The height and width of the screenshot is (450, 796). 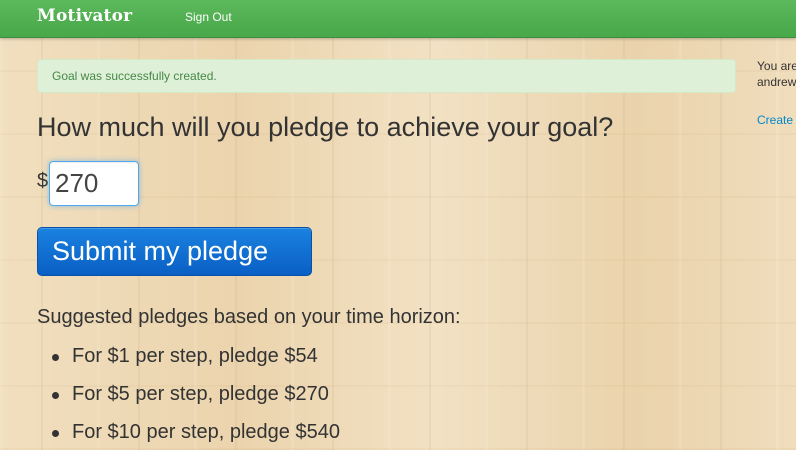 I want to click on suggestion-text: For $10 per step, pledge $540, so click(x=206, y=432).